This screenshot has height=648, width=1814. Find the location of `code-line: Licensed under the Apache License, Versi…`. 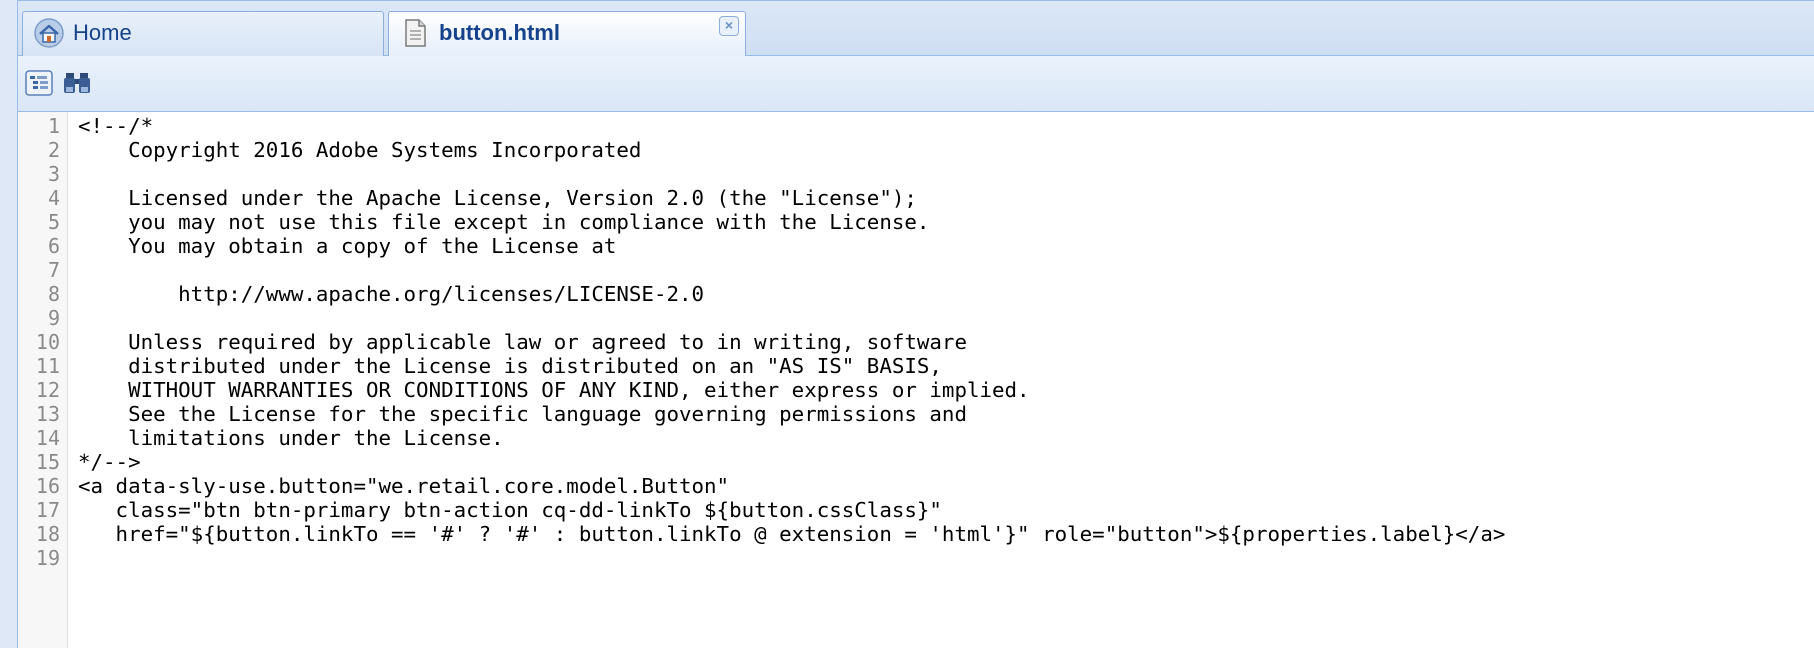

code-line: Licensed under the Apache License, Versi… is located at coordinates (497, 198).